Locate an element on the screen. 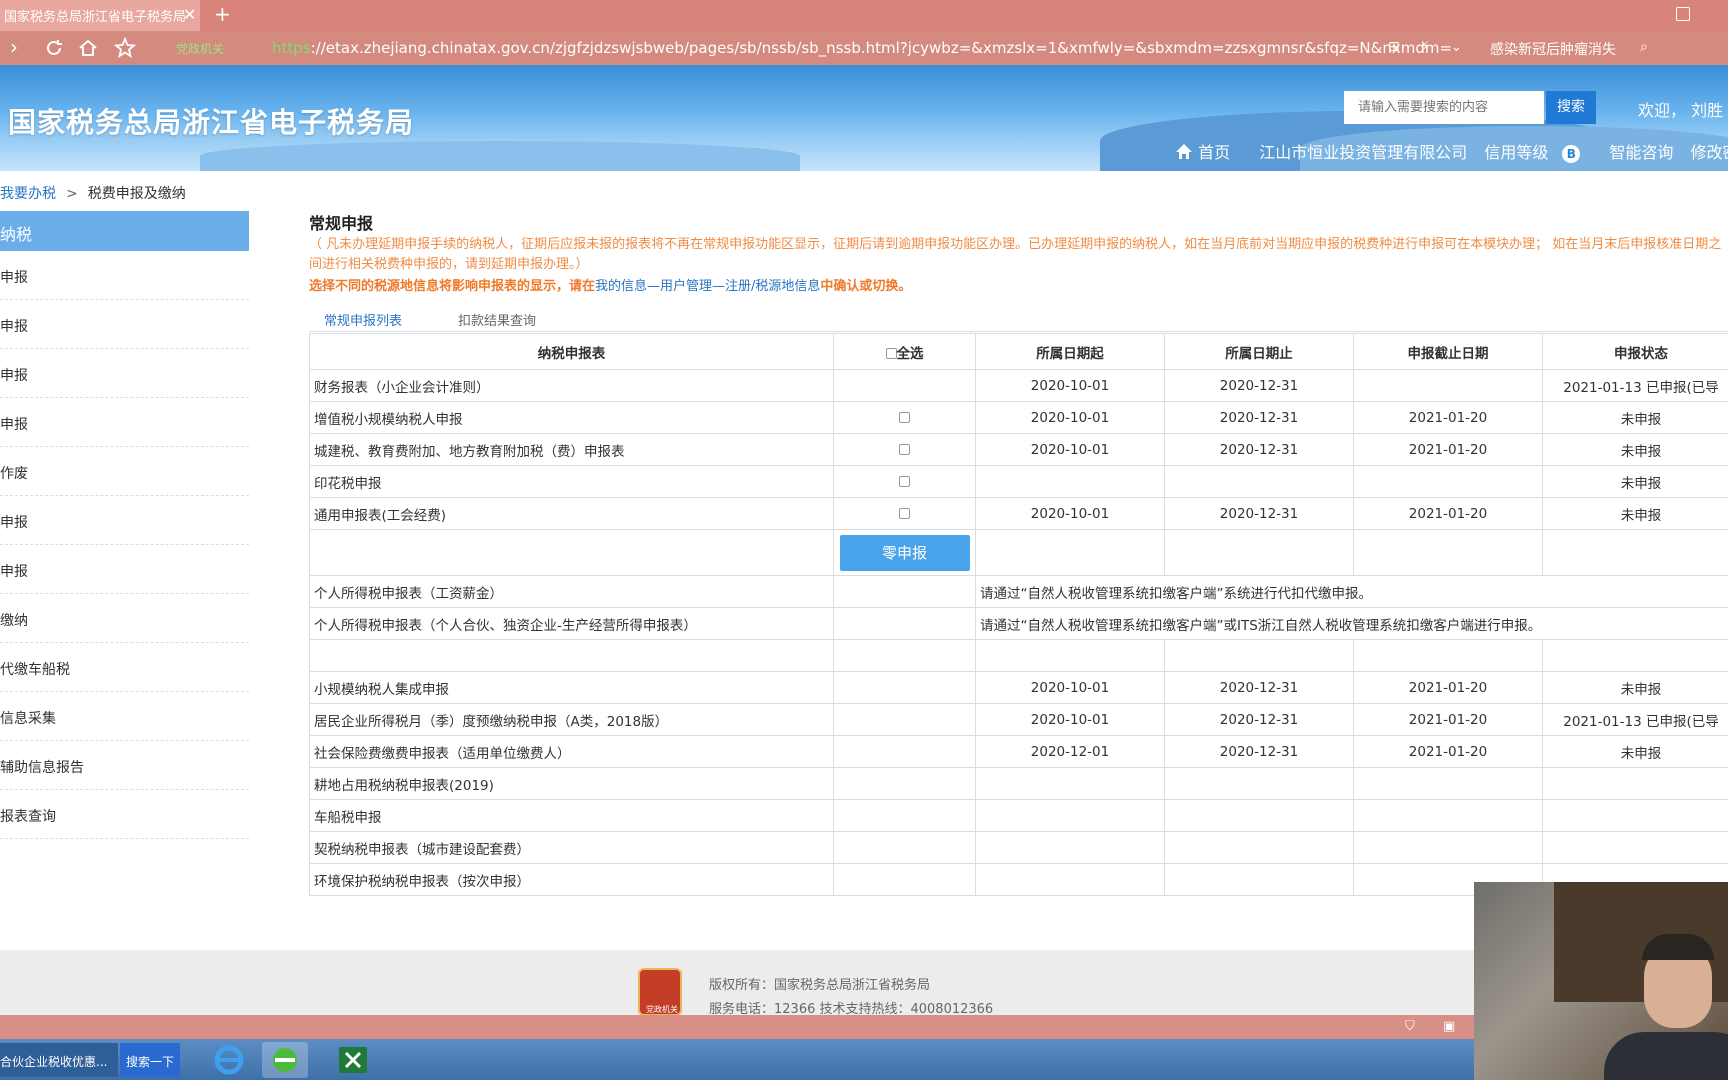 The height and width of the screenshot is (1080, 1728). credit-level: 信用等级 B is located at coordinates (1538, 153).